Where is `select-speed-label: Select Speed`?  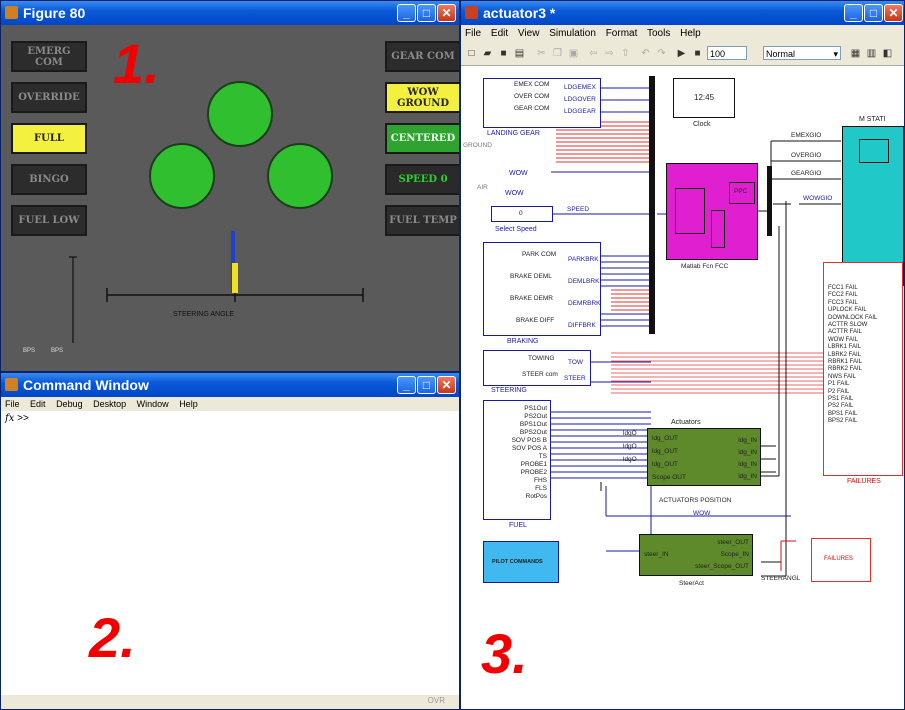
select-speed-label: Select Speed is located at coordinates (516, 229).